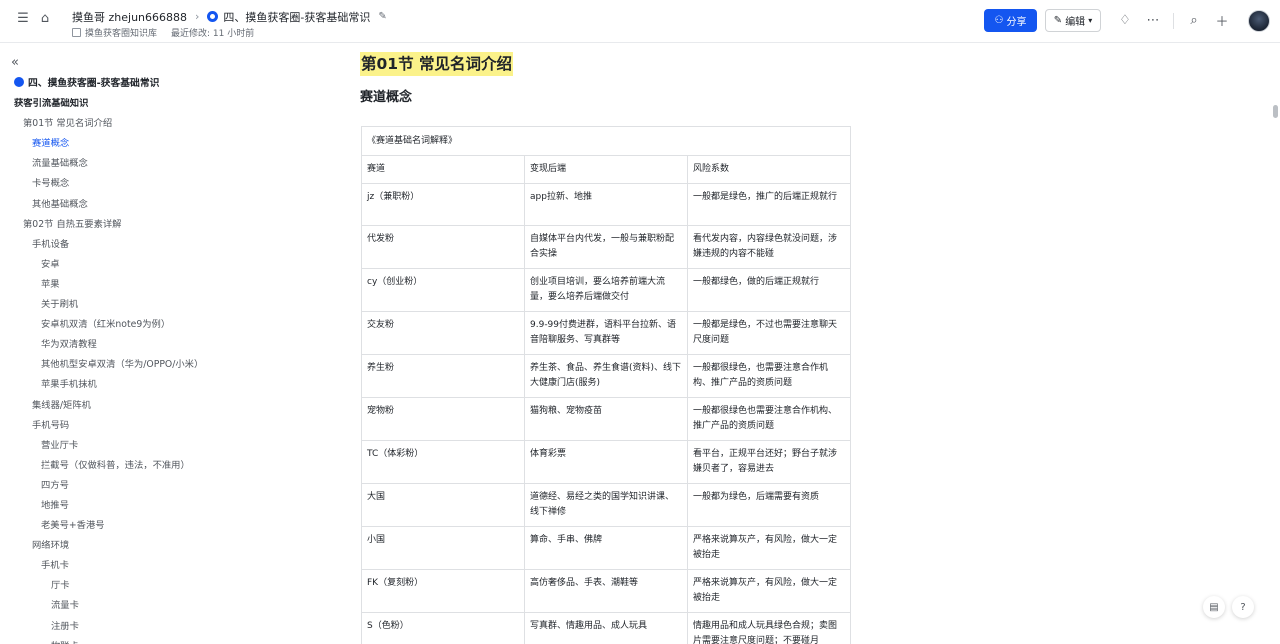 Image resolution: width=1280 pixels, height=644 pixels. I want to click on sidebar-item: 手机号码, so click(130, 426).